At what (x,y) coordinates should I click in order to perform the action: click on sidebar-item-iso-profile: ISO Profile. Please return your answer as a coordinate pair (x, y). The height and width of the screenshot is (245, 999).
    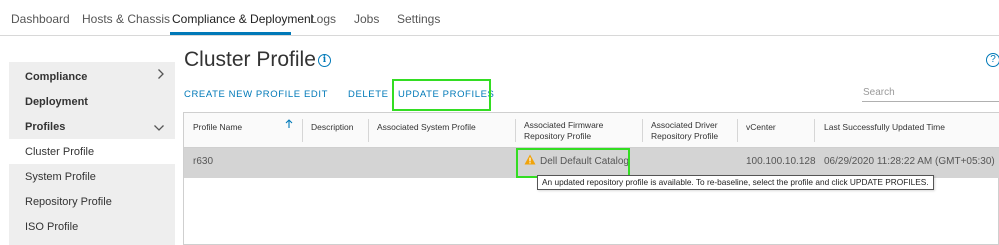
    Looking at the image, I should click on (51, 227).